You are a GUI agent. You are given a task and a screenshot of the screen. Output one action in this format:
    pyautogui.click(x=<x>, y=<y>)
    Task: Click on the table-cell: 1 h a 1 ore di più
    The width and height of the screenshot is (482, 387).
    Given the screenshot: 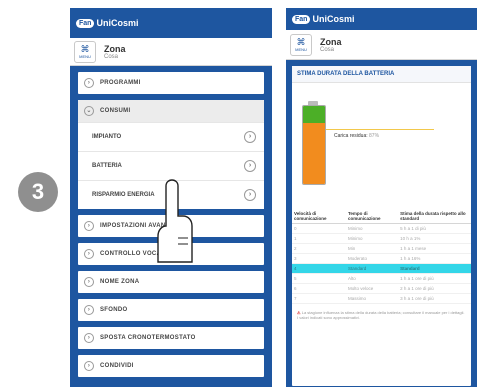 What is the action you would take?
    pyautogui.click(x=434, y=278)
    